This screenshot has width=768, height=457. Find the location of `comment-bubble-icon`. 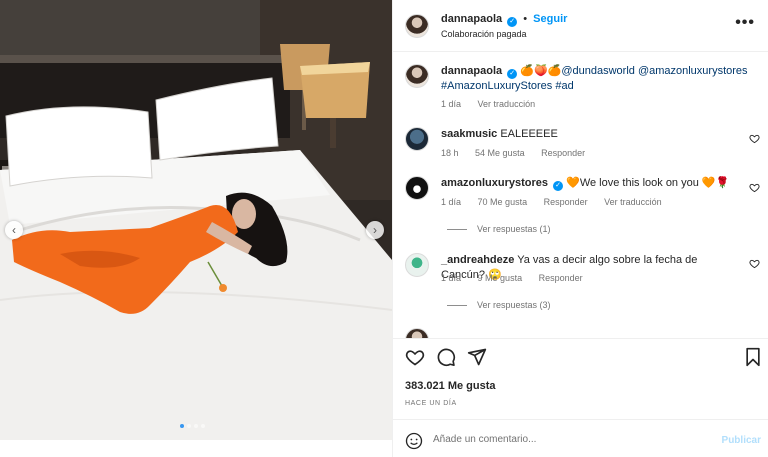

comment-bubble-icon is located at coordinates (446, 357).